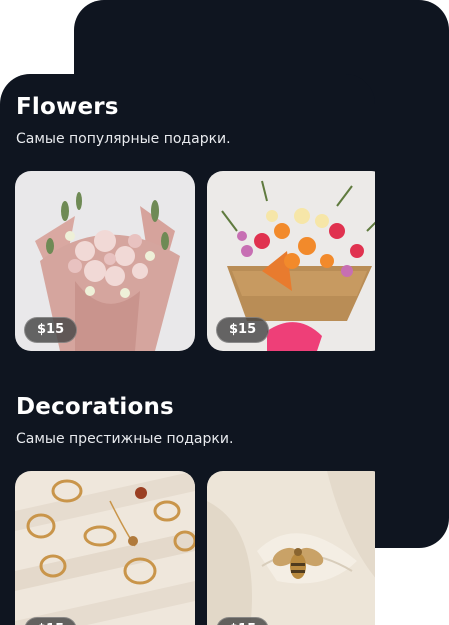 The image size is (449, 625). I want to click on section-title-decorations: Decorations, so click(95, 407).